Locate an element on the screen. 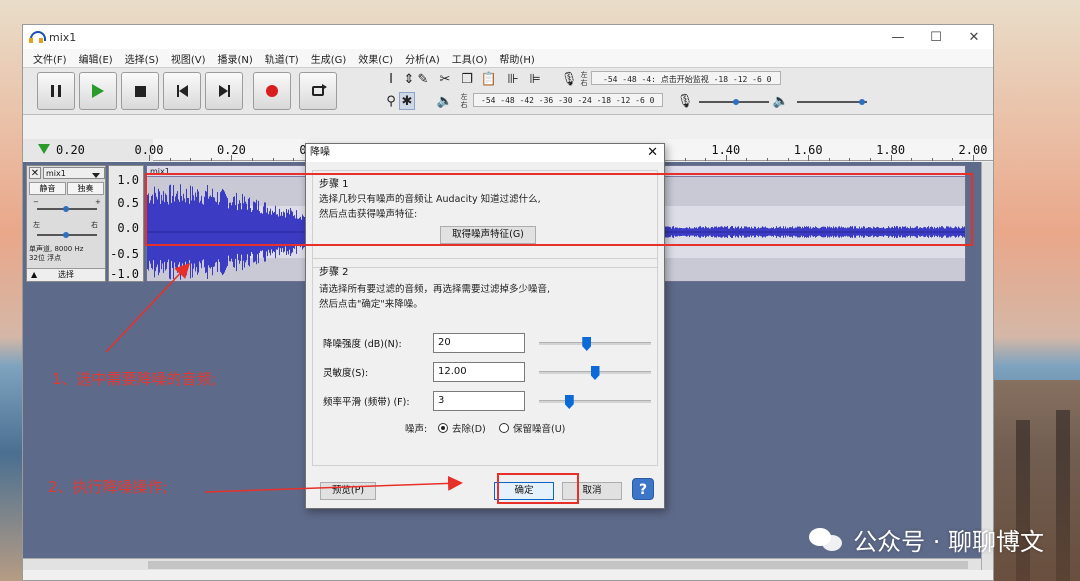 The width and height of the screenshot is (1080, 581). play-button is located at coordinates (98, 91).